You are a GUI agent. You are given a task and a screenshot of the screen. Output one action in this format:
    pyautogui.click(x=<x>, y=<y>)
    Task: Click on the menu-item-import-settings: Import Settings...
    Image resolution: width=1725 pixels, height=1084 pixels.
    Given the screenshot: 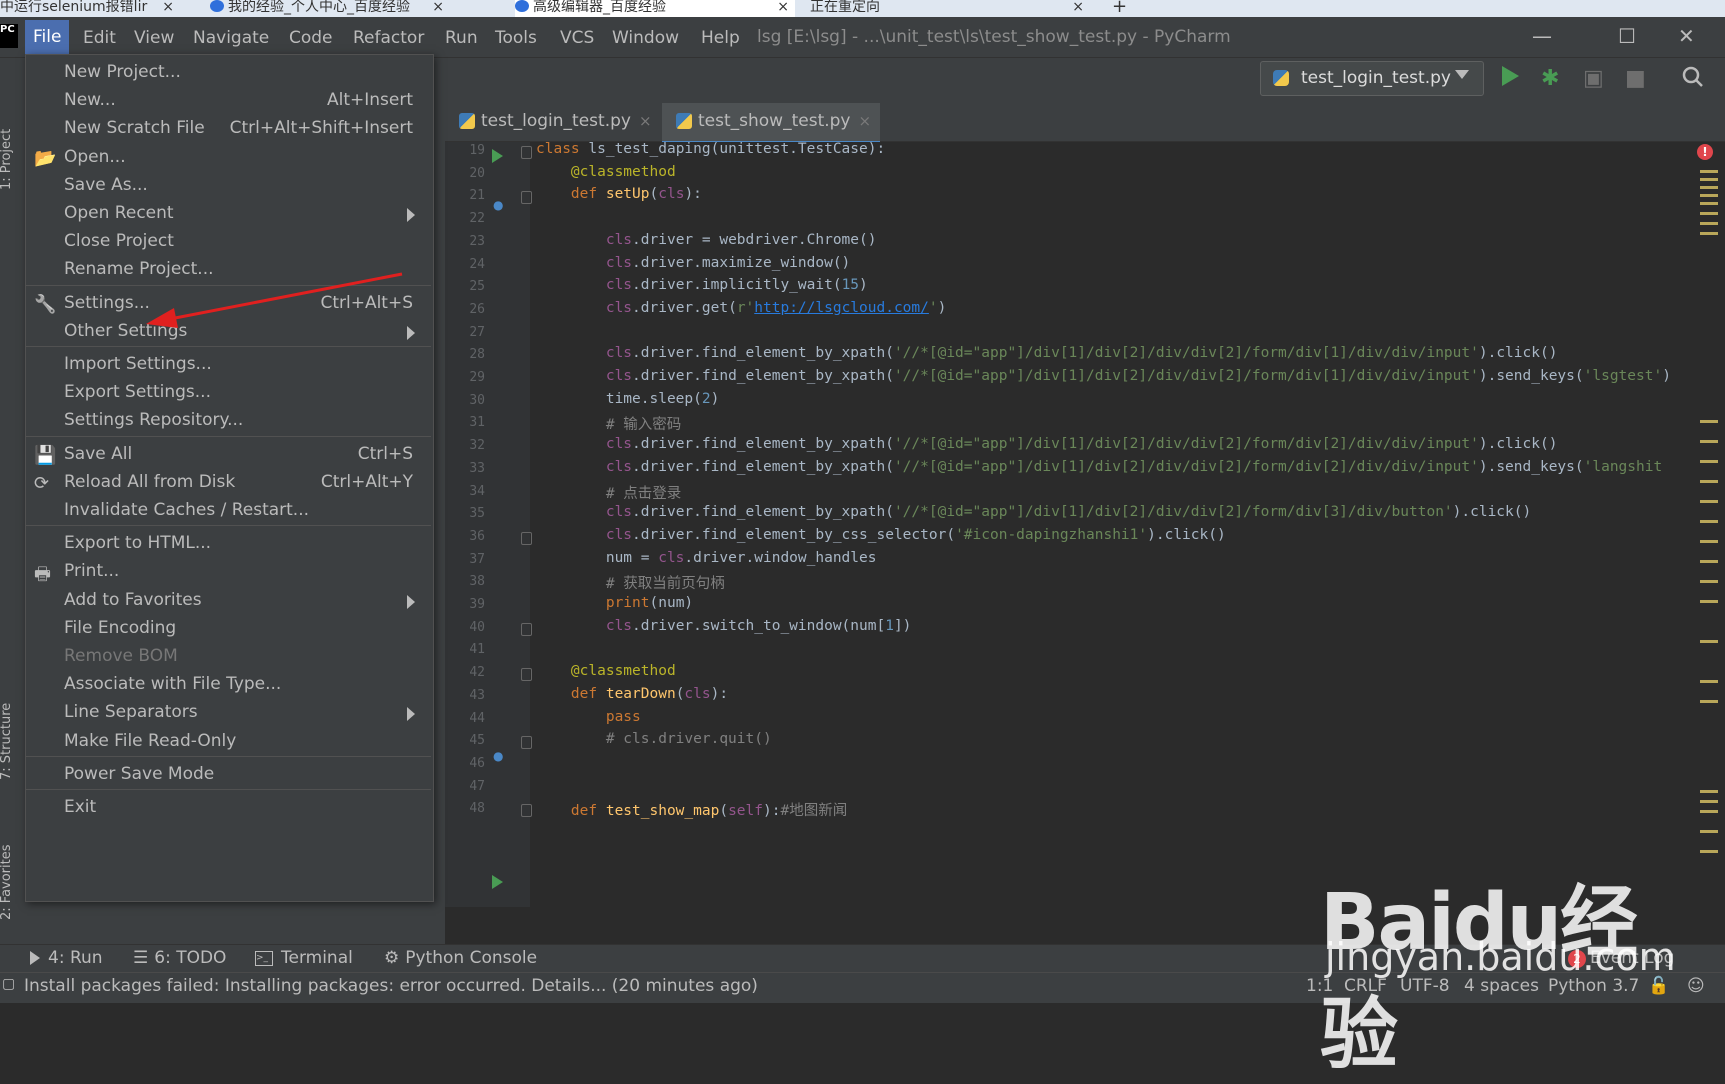 What is the action you would take?
    pyautogui.click(x=228, y=365)
    